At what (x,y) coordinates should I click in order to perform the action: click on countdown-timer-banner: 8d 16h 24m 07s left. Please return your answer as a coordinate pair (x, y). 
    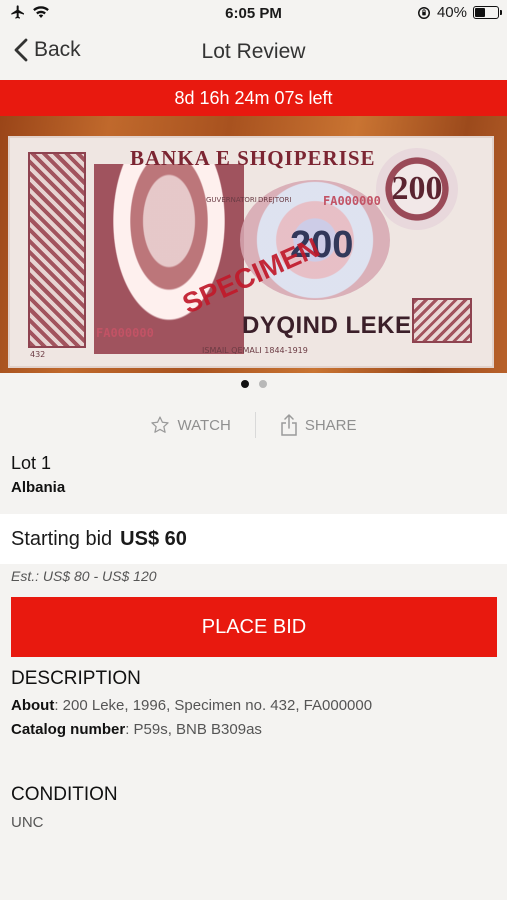
    Looking at the image, I should click on (253, 98).